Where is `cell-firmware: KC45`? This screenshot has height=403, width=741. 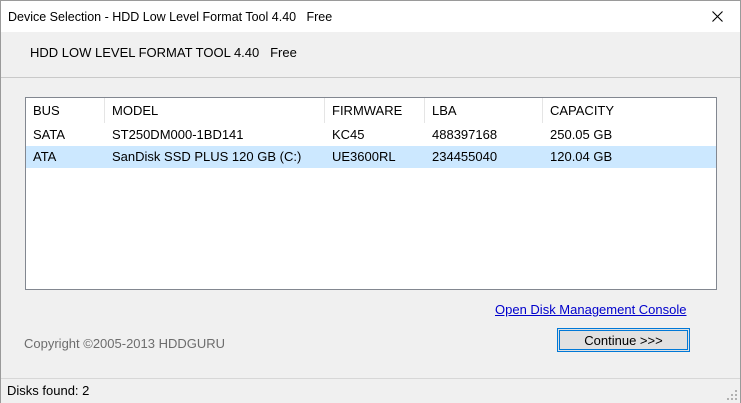 cell-firmware: KC45 is located at coordinates (348, 134).